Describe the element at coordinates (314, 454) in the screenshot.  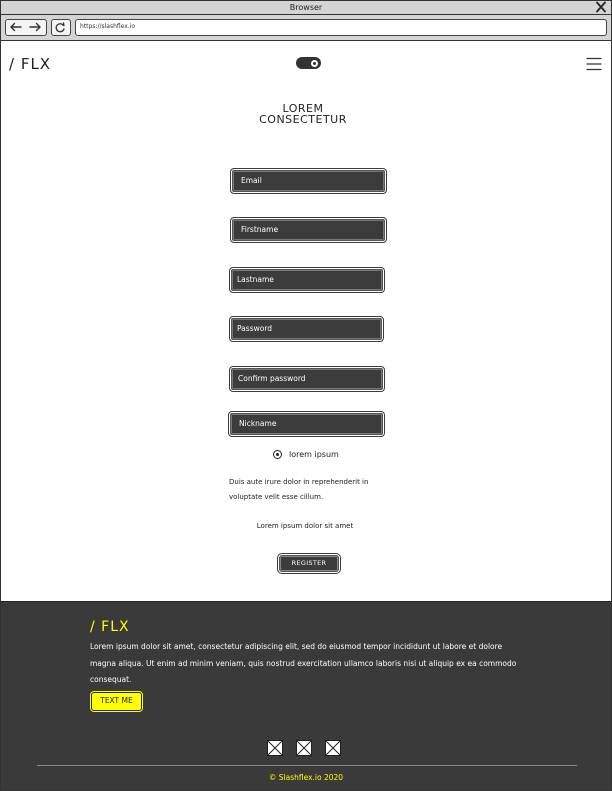
I see `radio-label: lorem ipsum` at that location.